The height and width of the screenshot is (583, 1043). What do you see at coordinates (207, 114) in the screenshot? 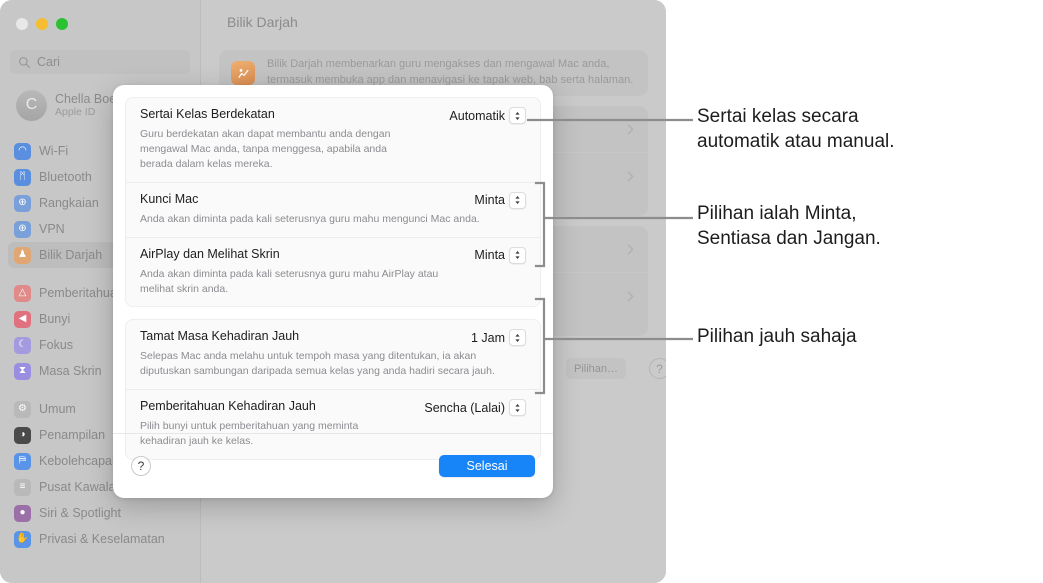
I see `option-title: Sertai Kelas Berdekatan` at bounding box center [207, 114].